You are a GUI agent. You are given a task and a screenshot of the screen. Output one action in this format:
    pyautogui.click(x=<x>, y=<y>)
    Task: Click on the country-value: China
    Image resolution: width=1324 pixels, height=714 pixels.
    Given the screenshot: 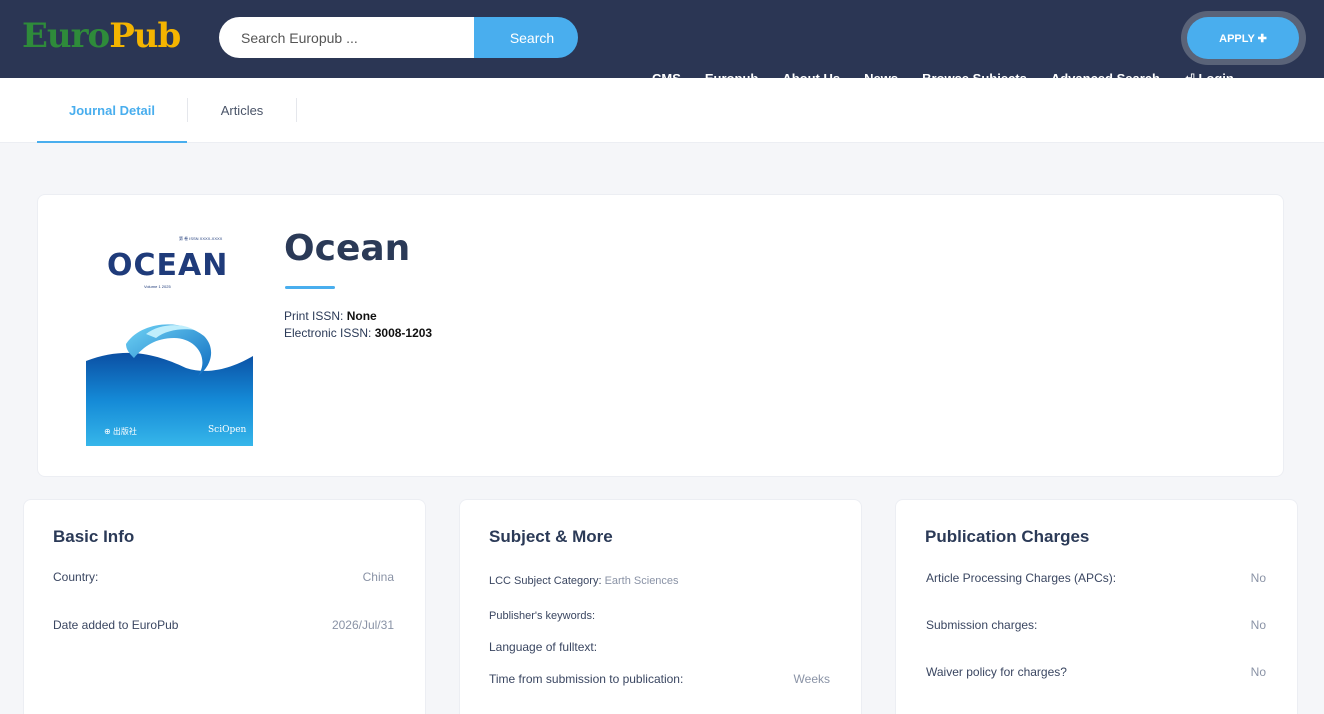 What is the action you would take?
    pyautogui.click(x=378, y=577)
    